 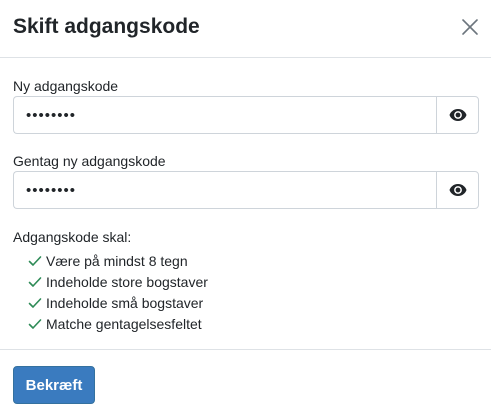 I want to click on new-password-input, so click(x=224, y=115).